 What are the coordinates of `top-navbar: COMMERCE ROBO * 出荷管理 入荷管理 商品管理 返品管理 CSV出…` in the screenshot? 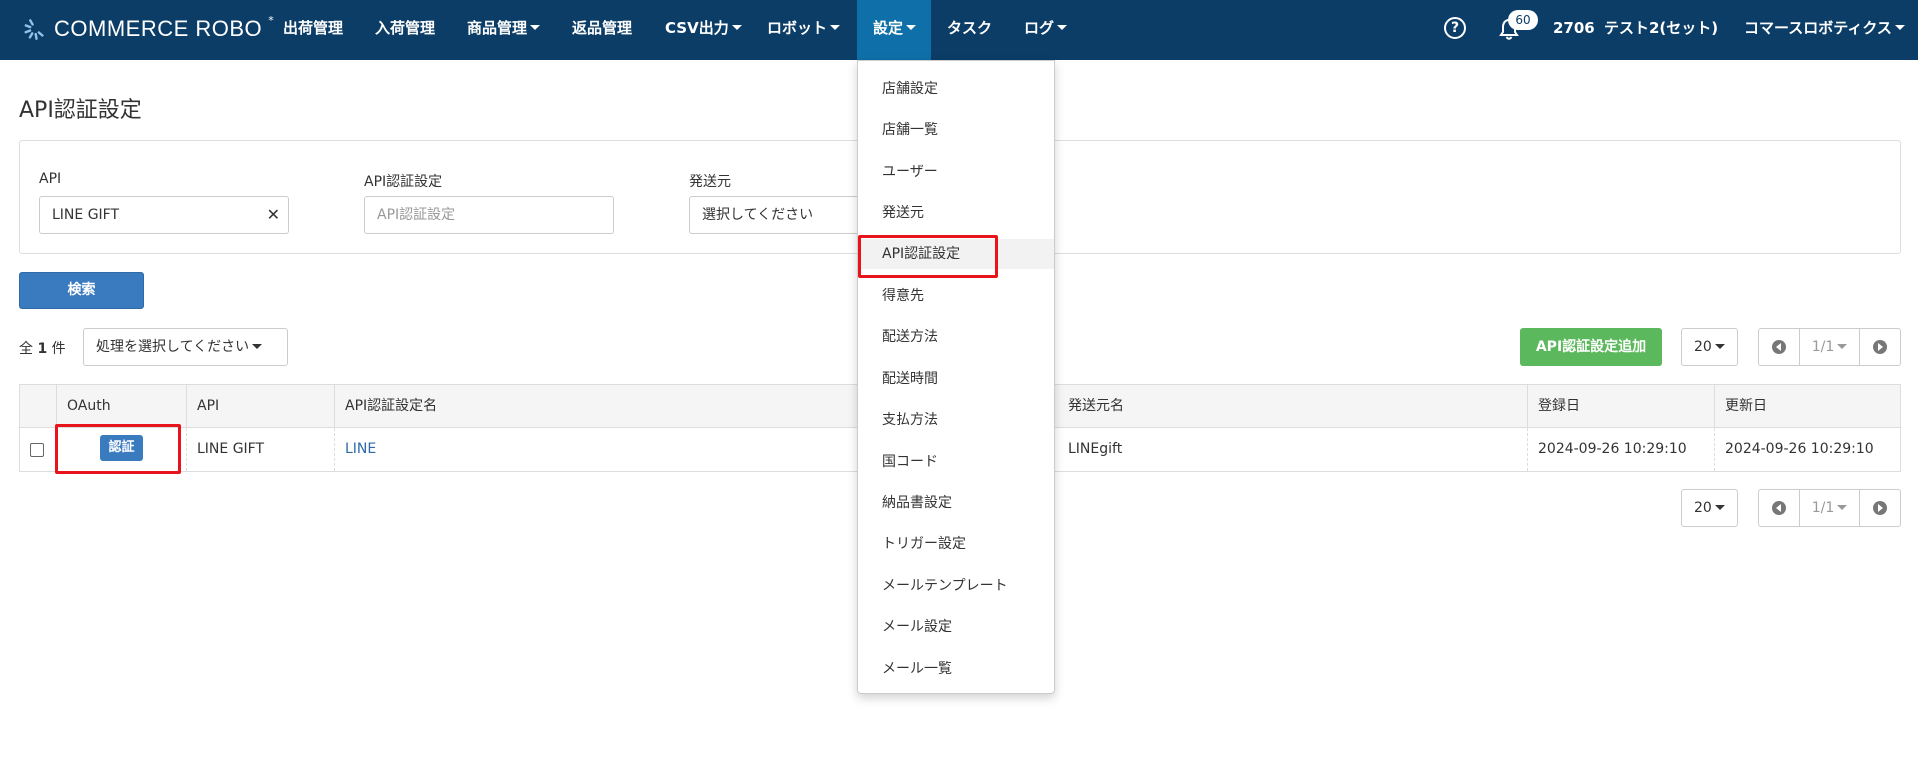 It's located at (959, 30).